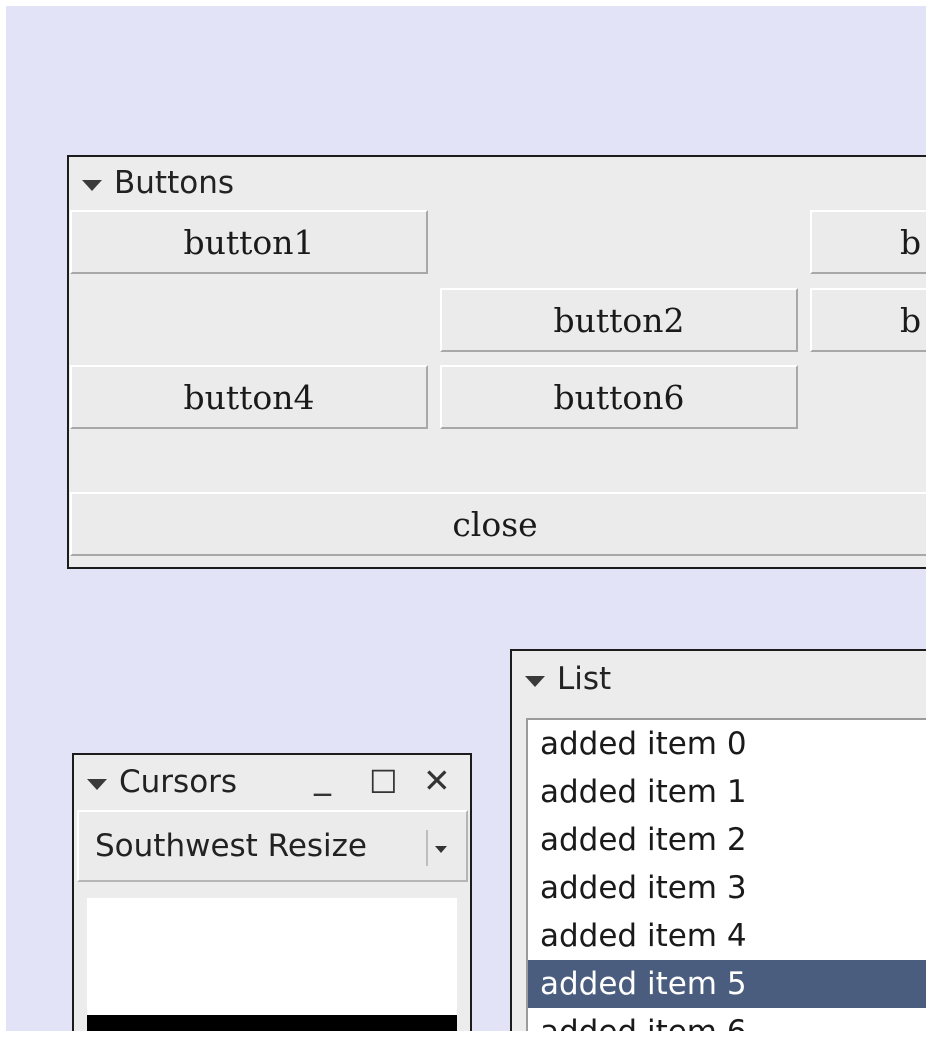  What do you see at coordinates (231, 846) in the screenshot?
I see `cursor-type-value: Southwest Resize` at bounding box center [231, 846].